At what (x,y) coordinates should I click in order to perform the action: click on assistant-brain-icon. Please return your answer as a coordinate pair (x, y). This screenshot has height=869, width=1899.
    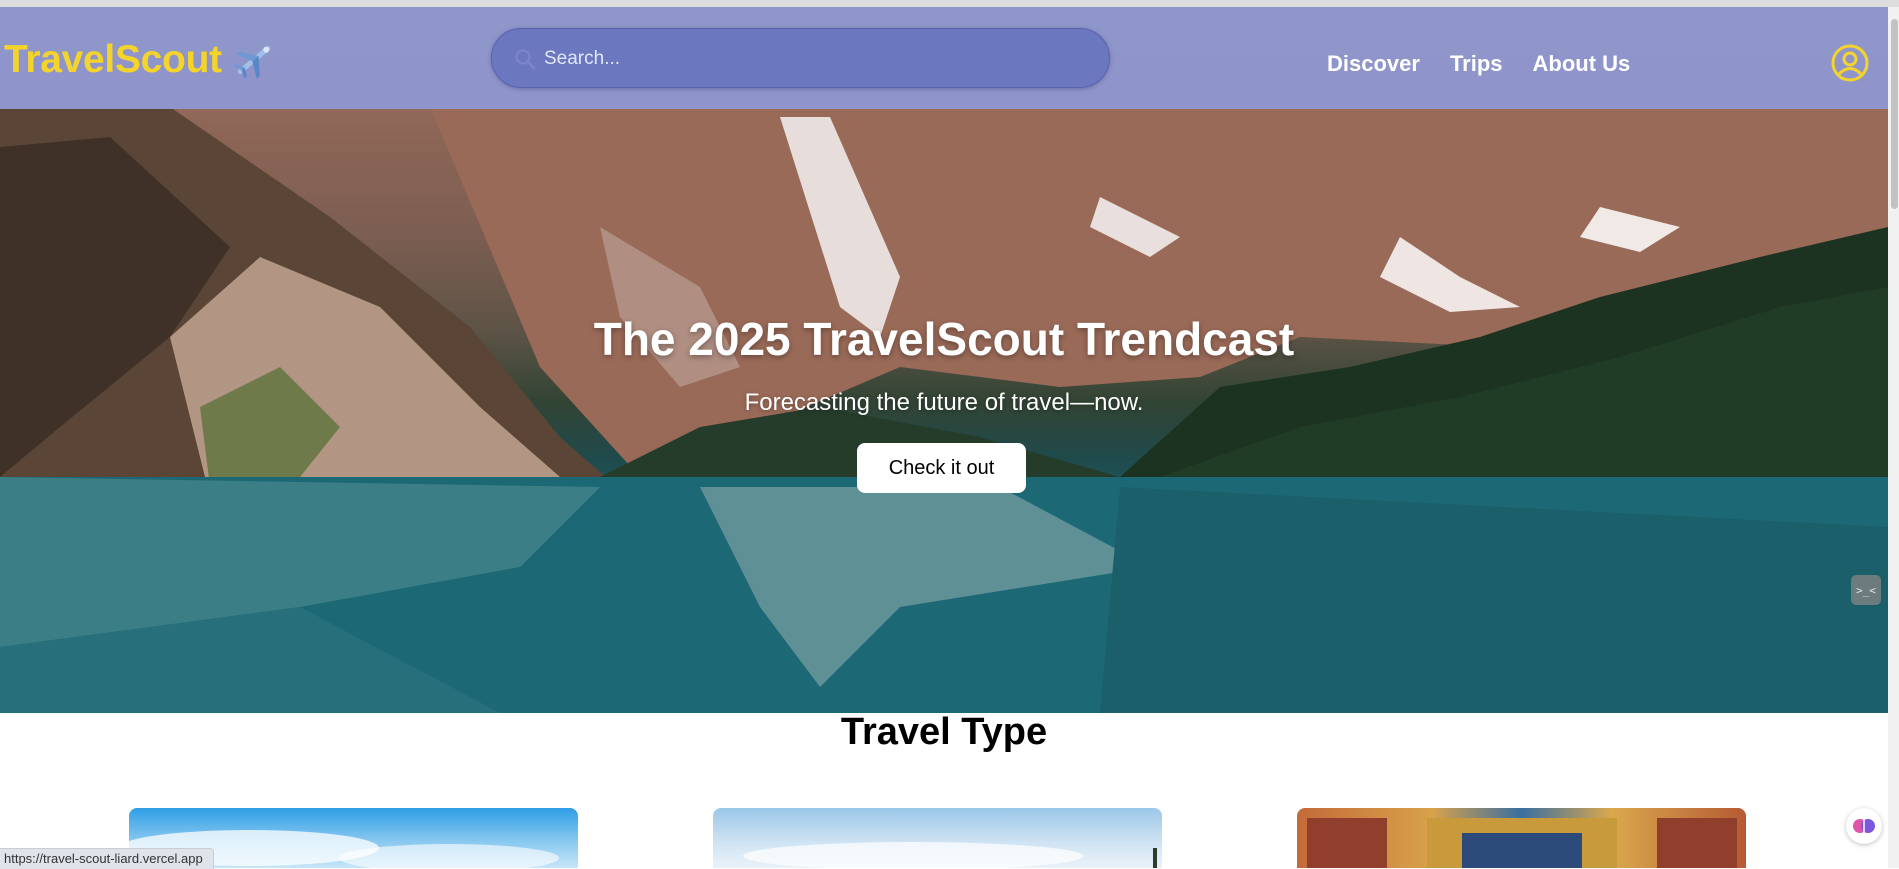
    Looking at the image, I should click on (1864, 826).